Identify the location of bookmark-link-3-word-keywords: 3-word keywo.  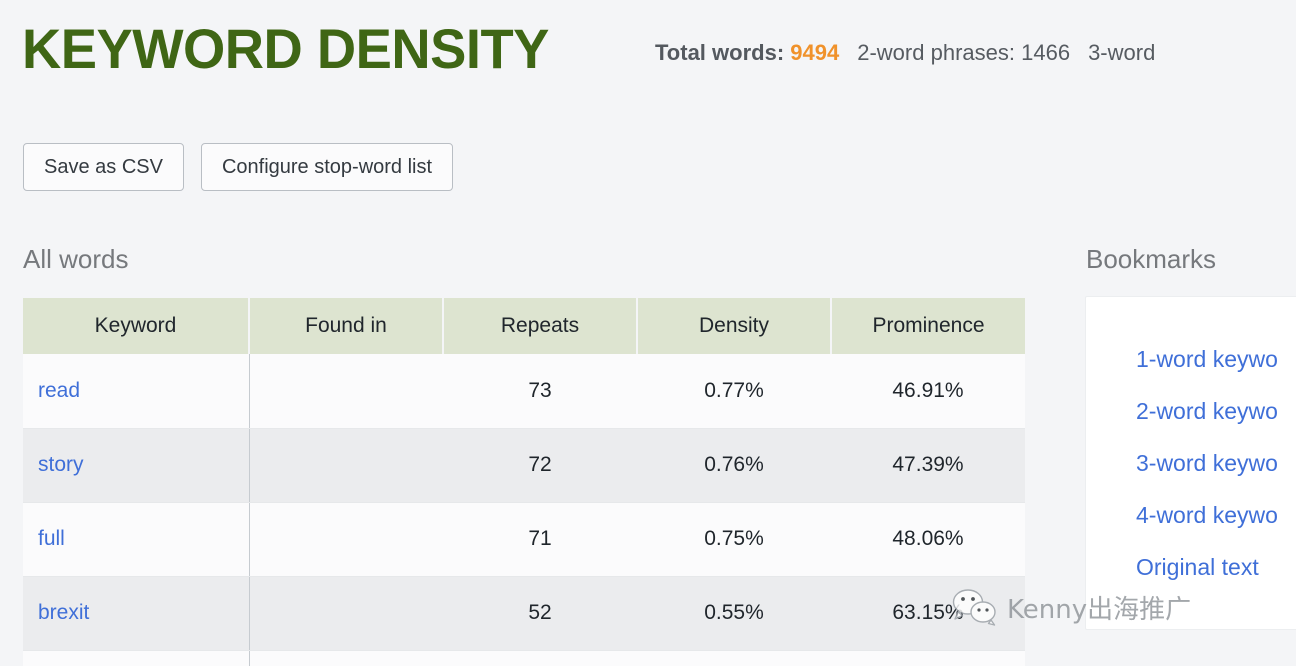
(1207, 463).